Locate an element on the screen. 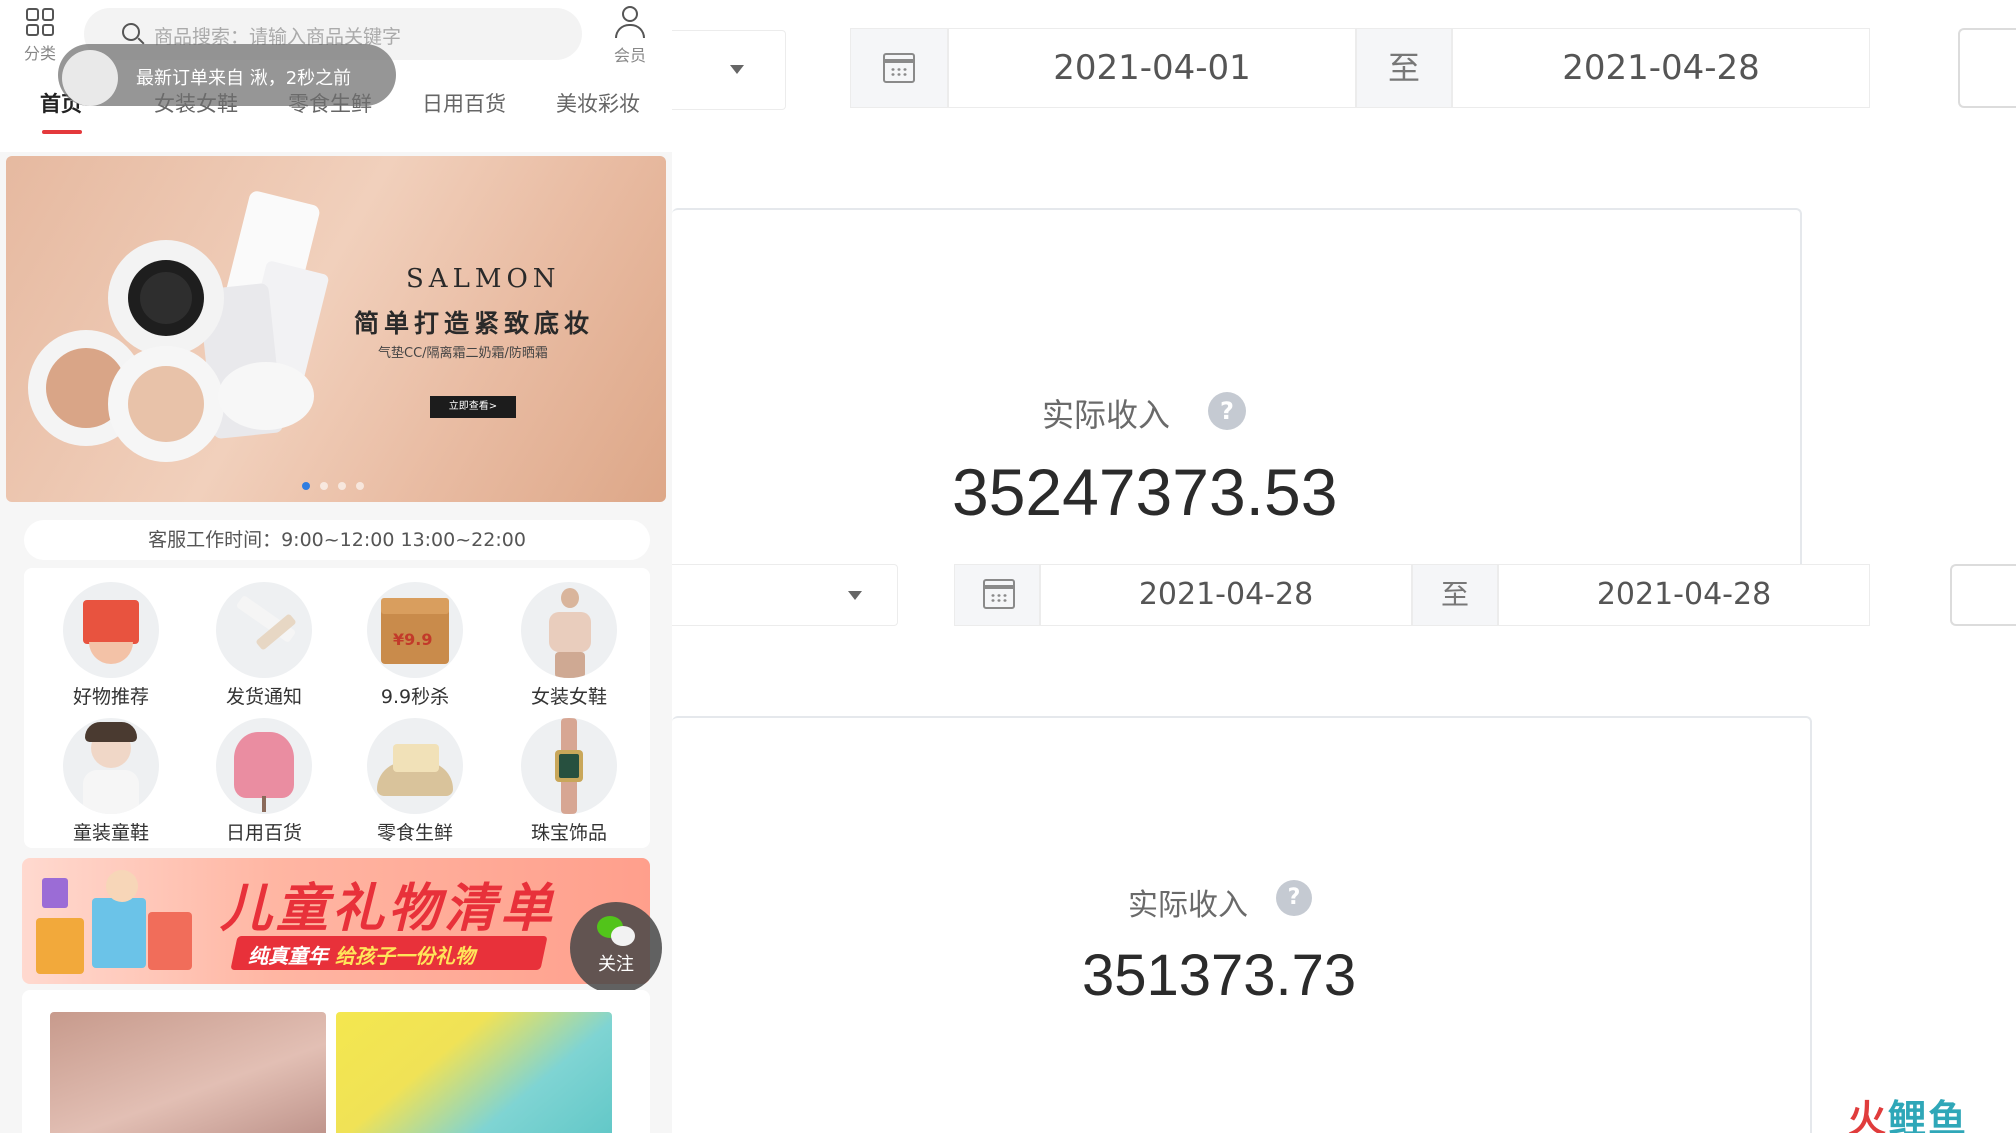  tab-daily-goods: 日用百货 is located at coordinates (464, 103).